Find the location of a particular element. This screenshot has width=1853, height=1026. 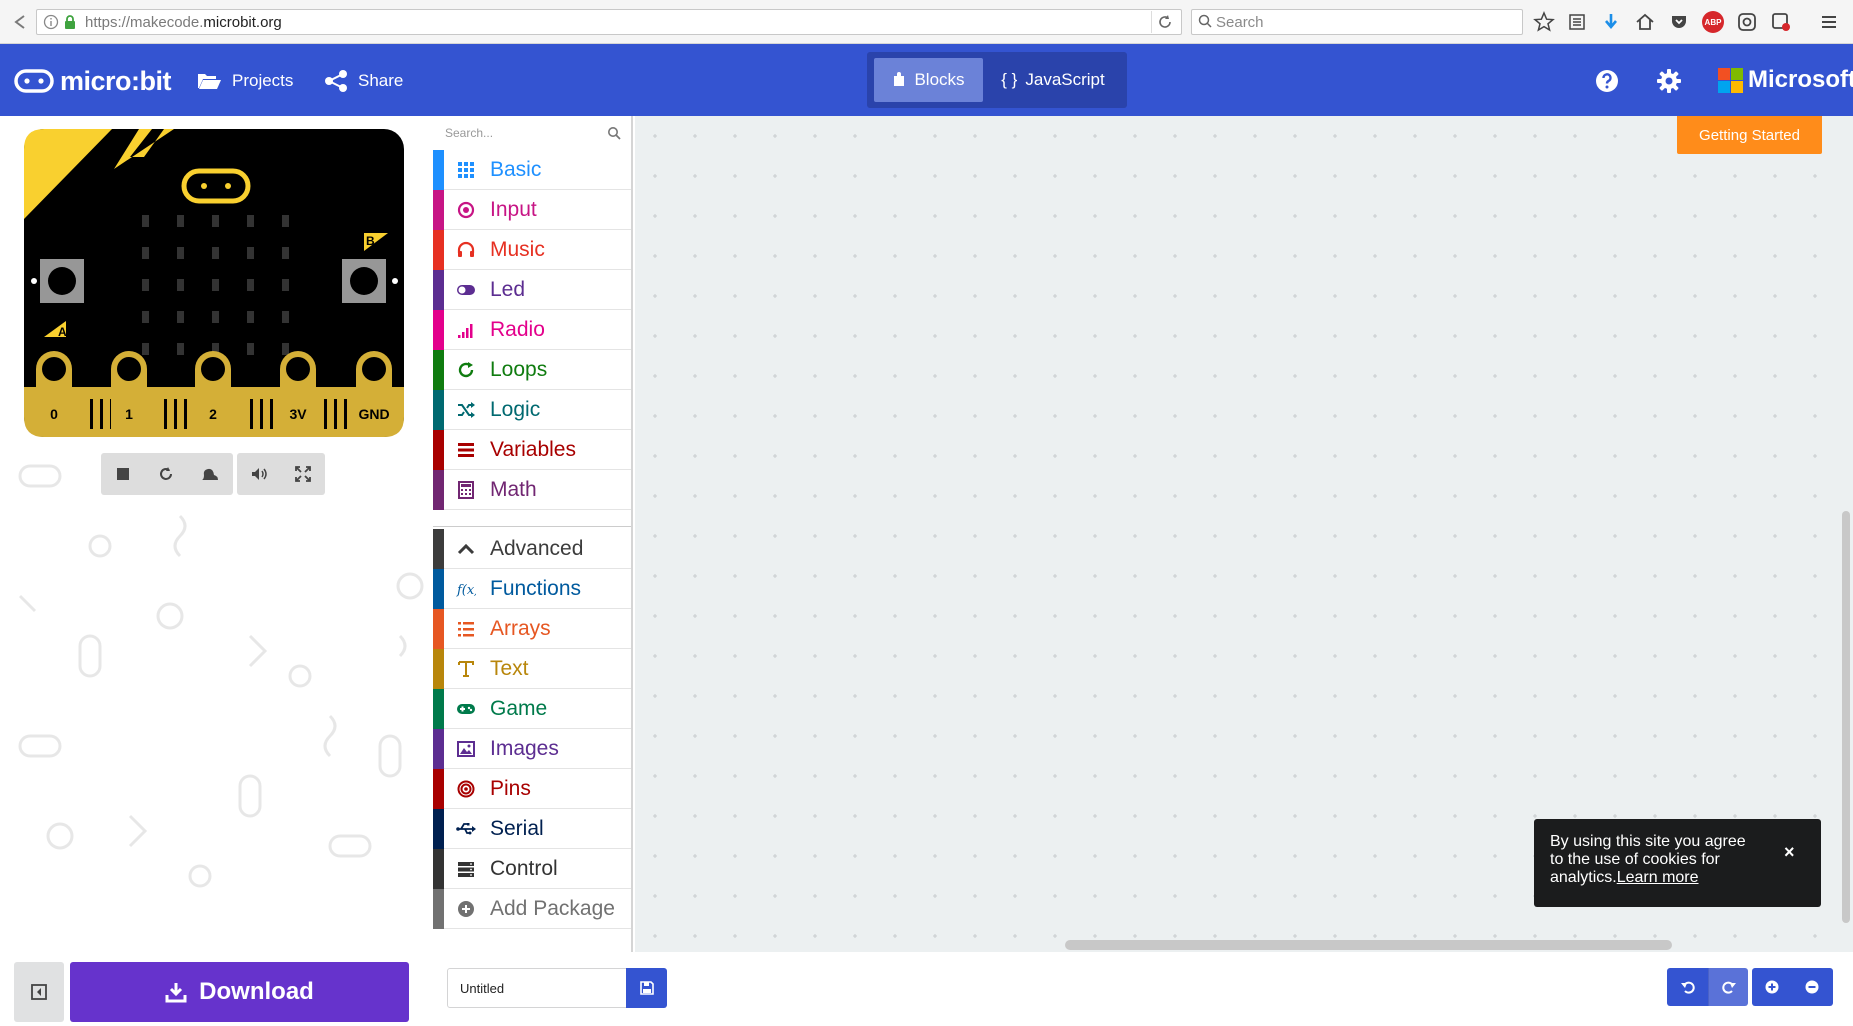

toolbox-category-math: Math is located at coordinates (532, 489).